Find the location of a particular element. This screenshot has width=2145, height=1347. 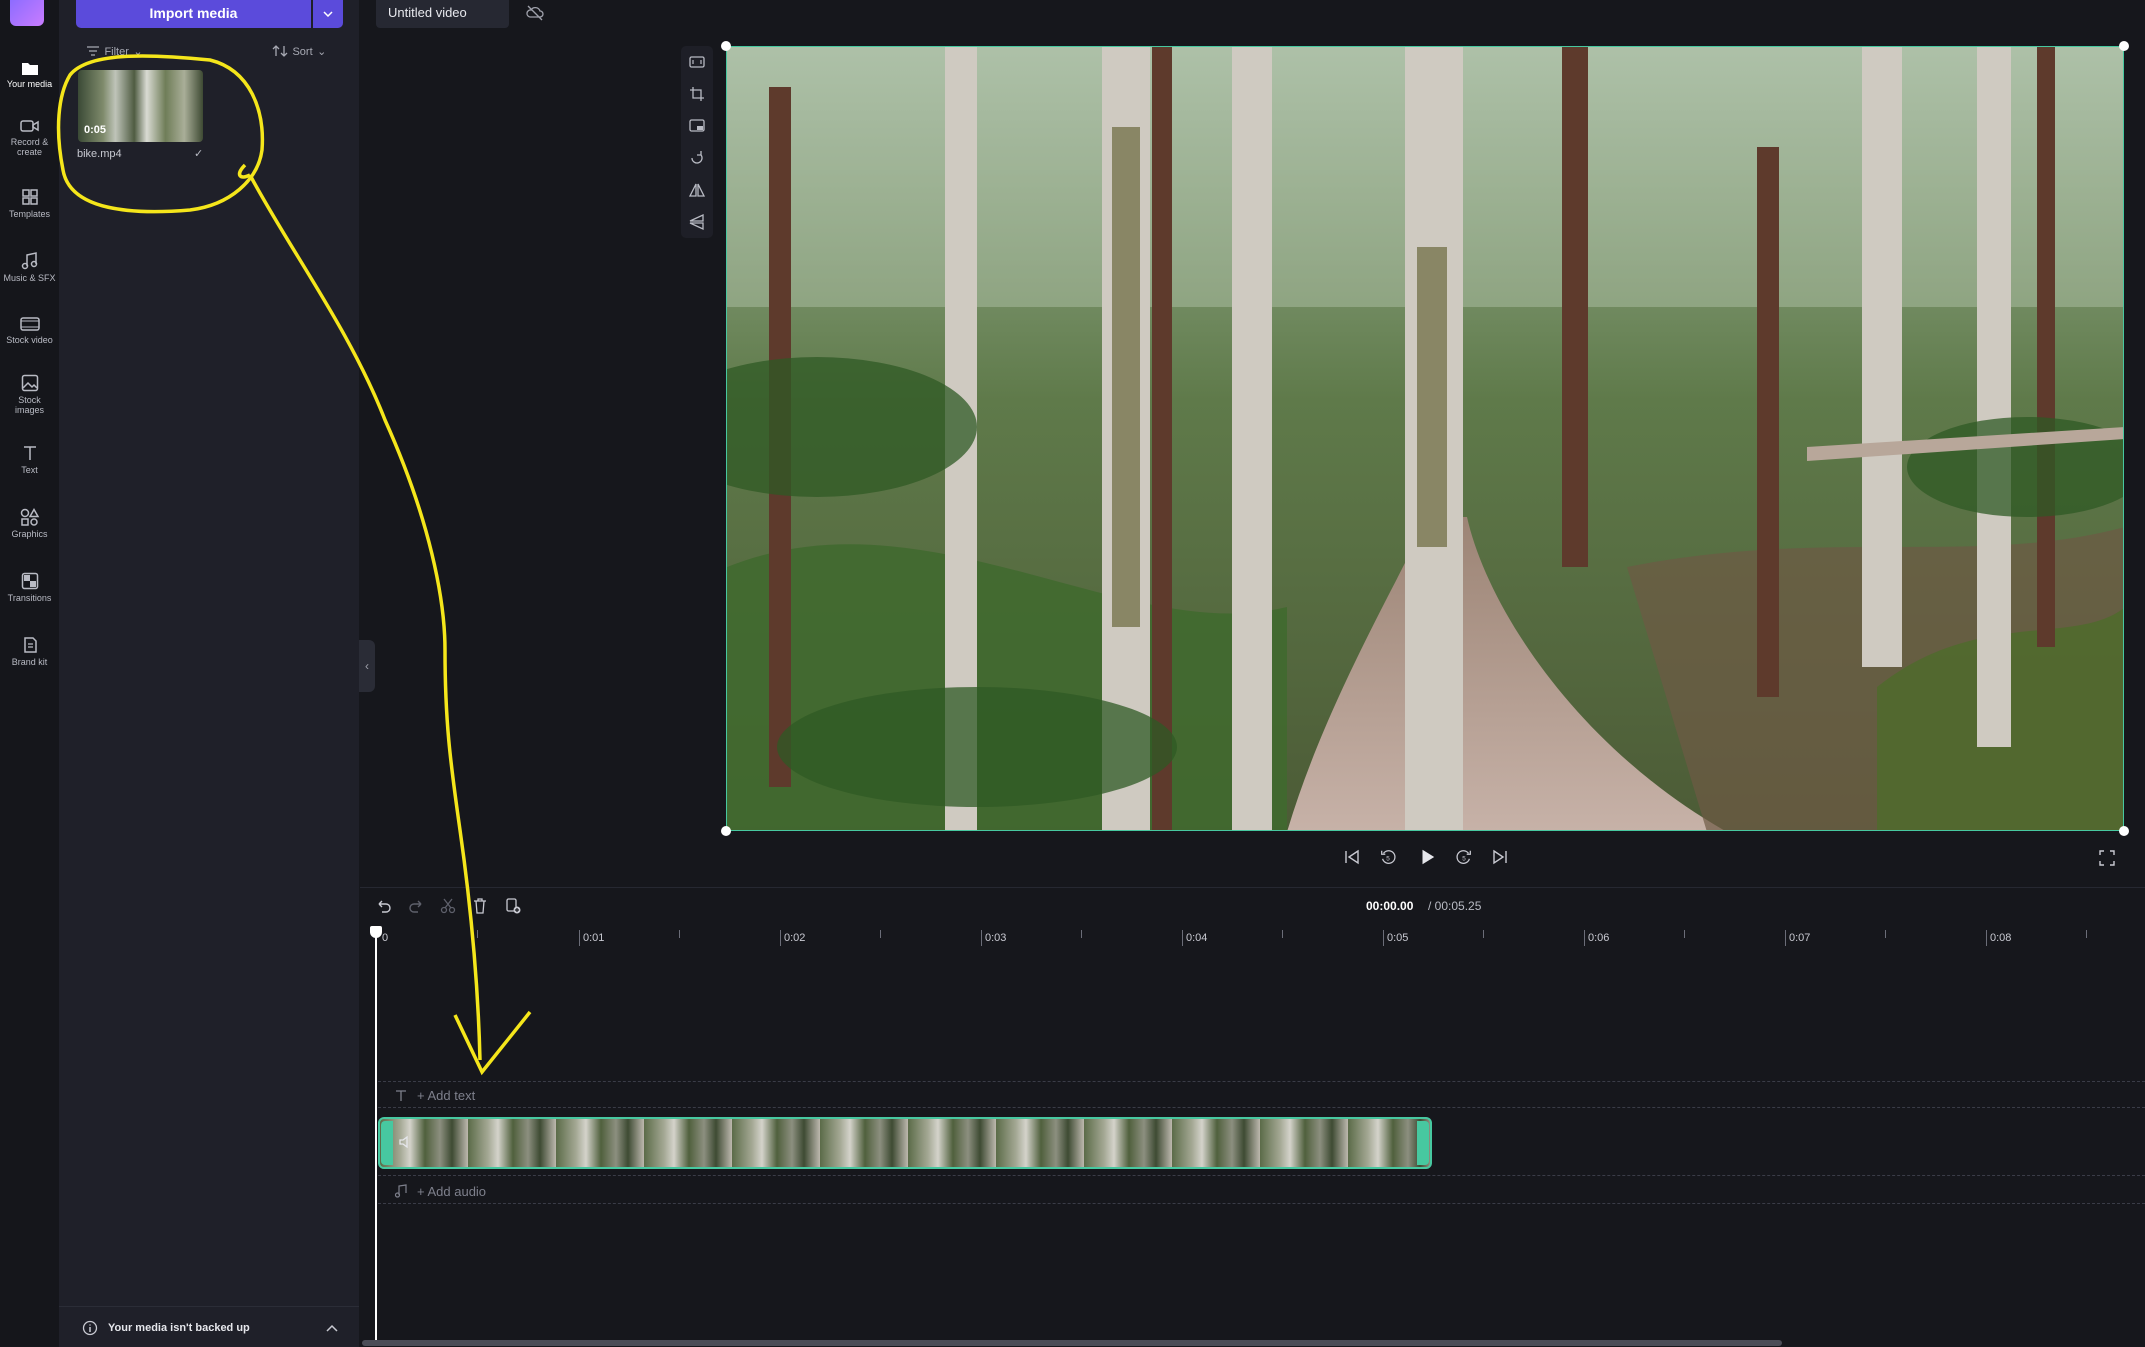

rail-transitions: Transitions is located at coordinates (29, 587).